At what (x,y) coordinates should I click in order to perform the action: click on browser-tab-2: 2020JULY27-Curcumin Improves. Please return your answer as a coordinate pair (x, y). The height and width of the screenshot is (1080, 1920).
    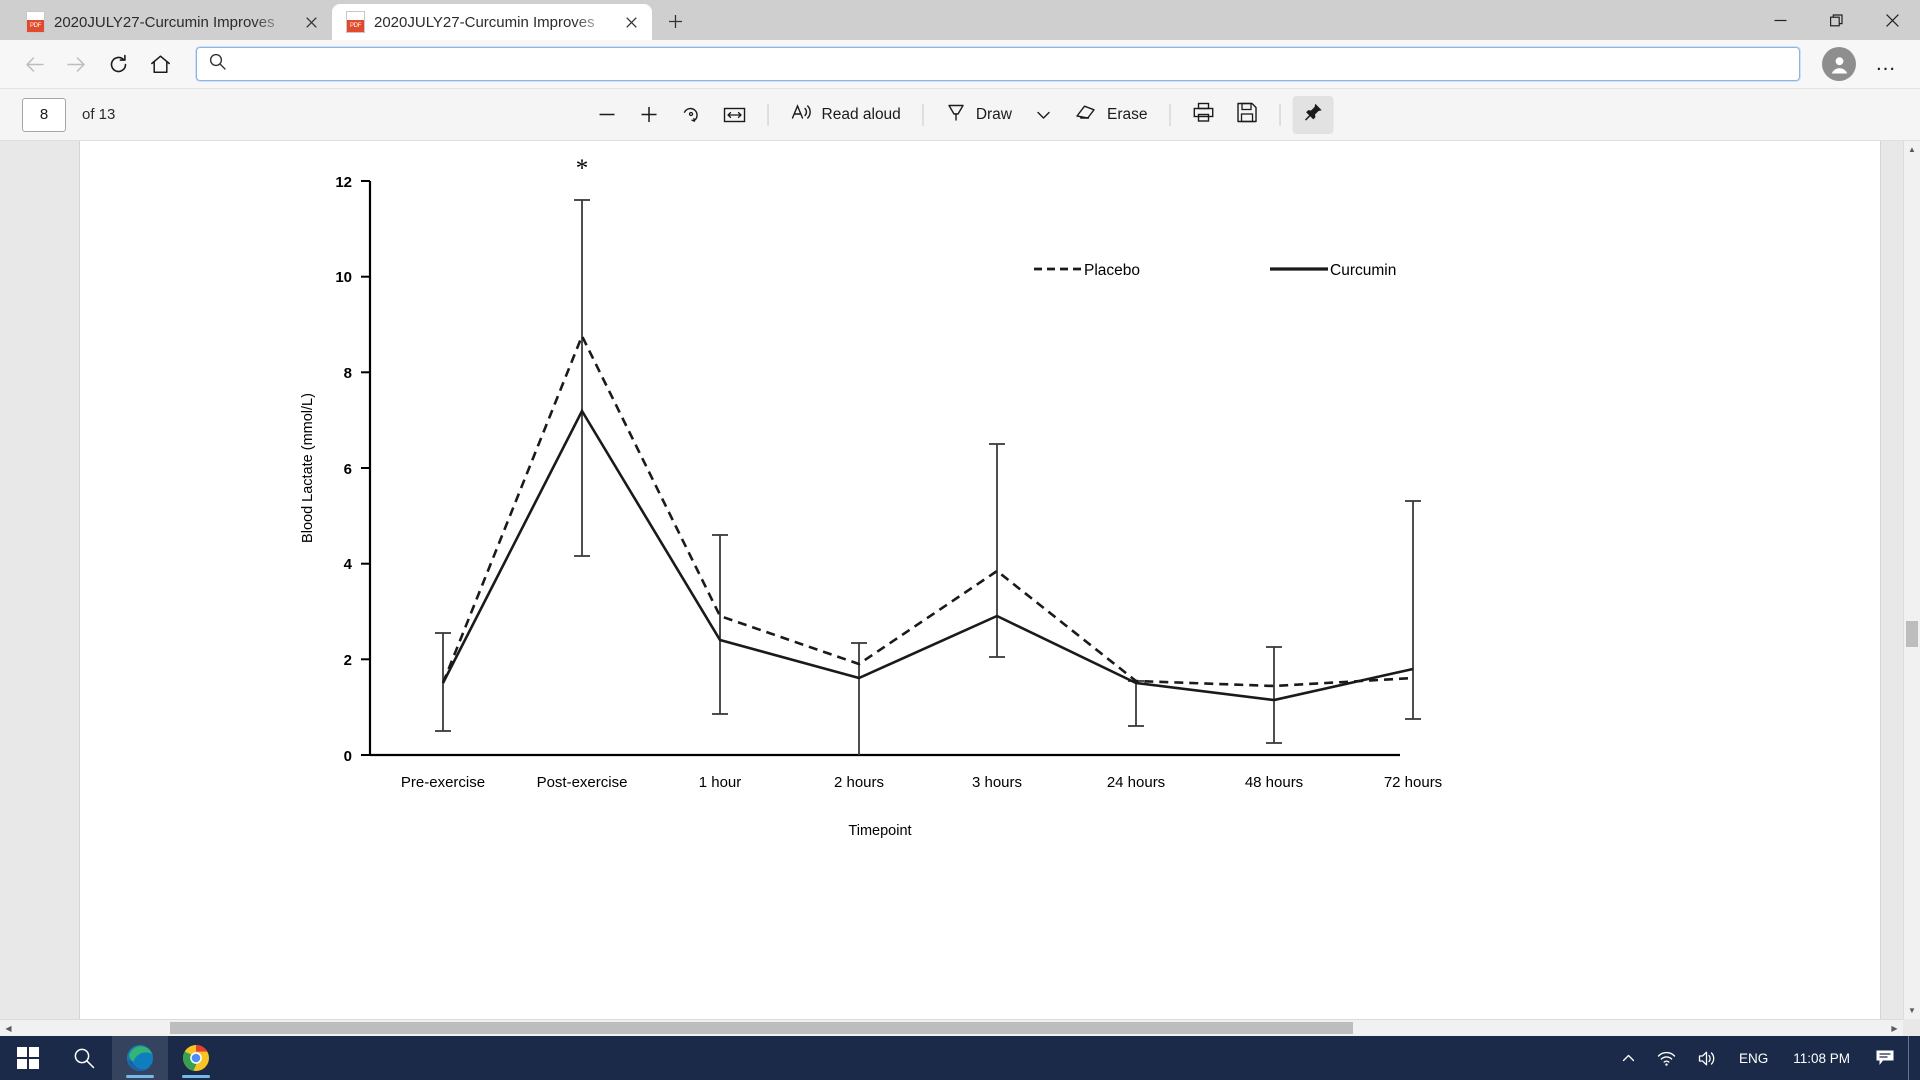
    Looking at the image, I should click on (492, 22).